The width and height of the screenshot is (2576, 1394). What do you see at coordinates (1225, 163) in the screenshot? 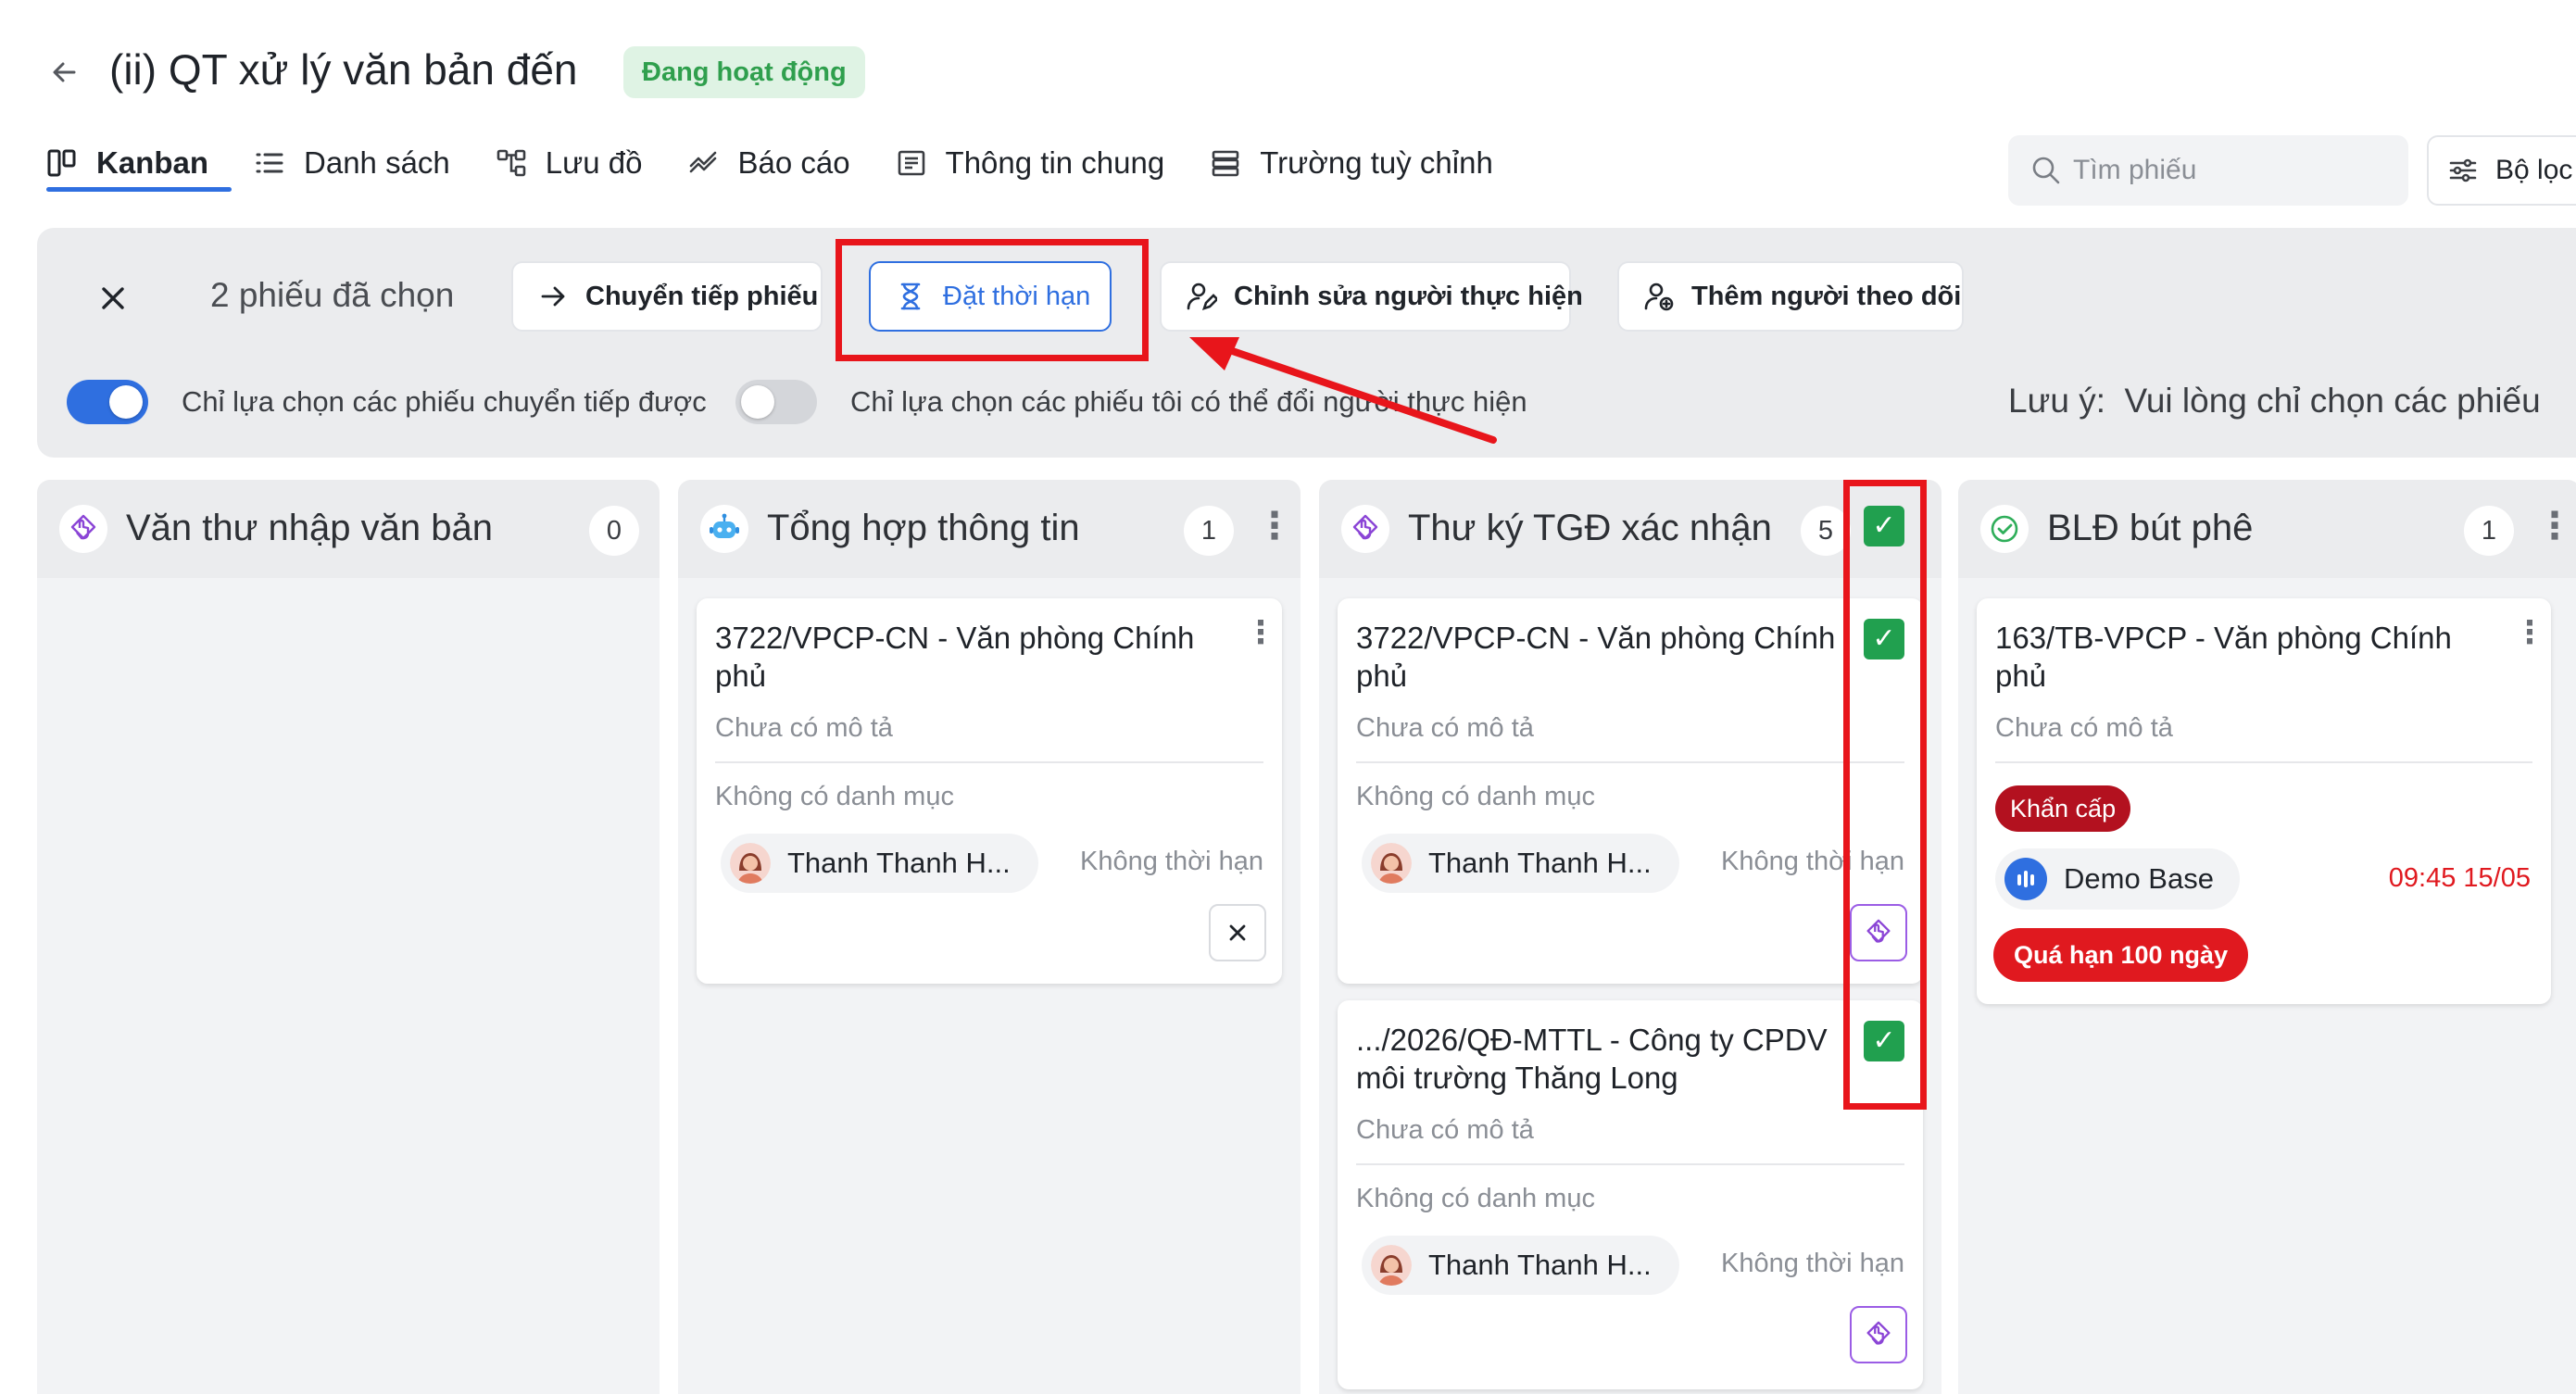
I see `custom-fields-icon` at bounding box center [1225, 163].